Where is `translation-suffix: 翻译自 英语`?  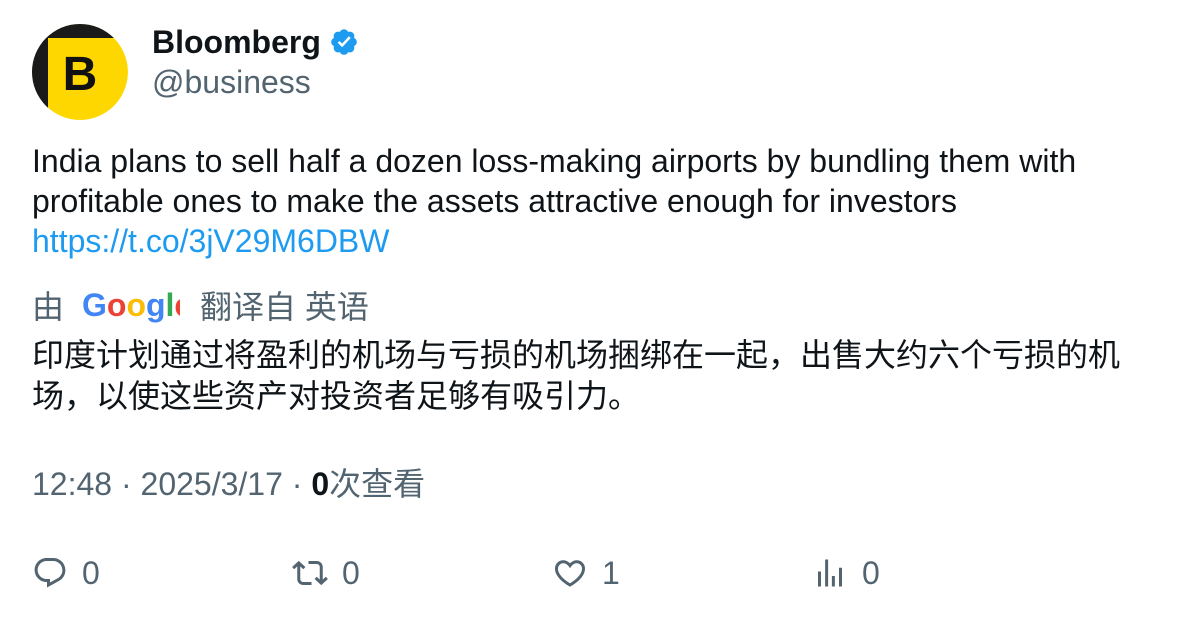
translation-suffix: 翻译自 英语 is located at coordinates (284, 307).